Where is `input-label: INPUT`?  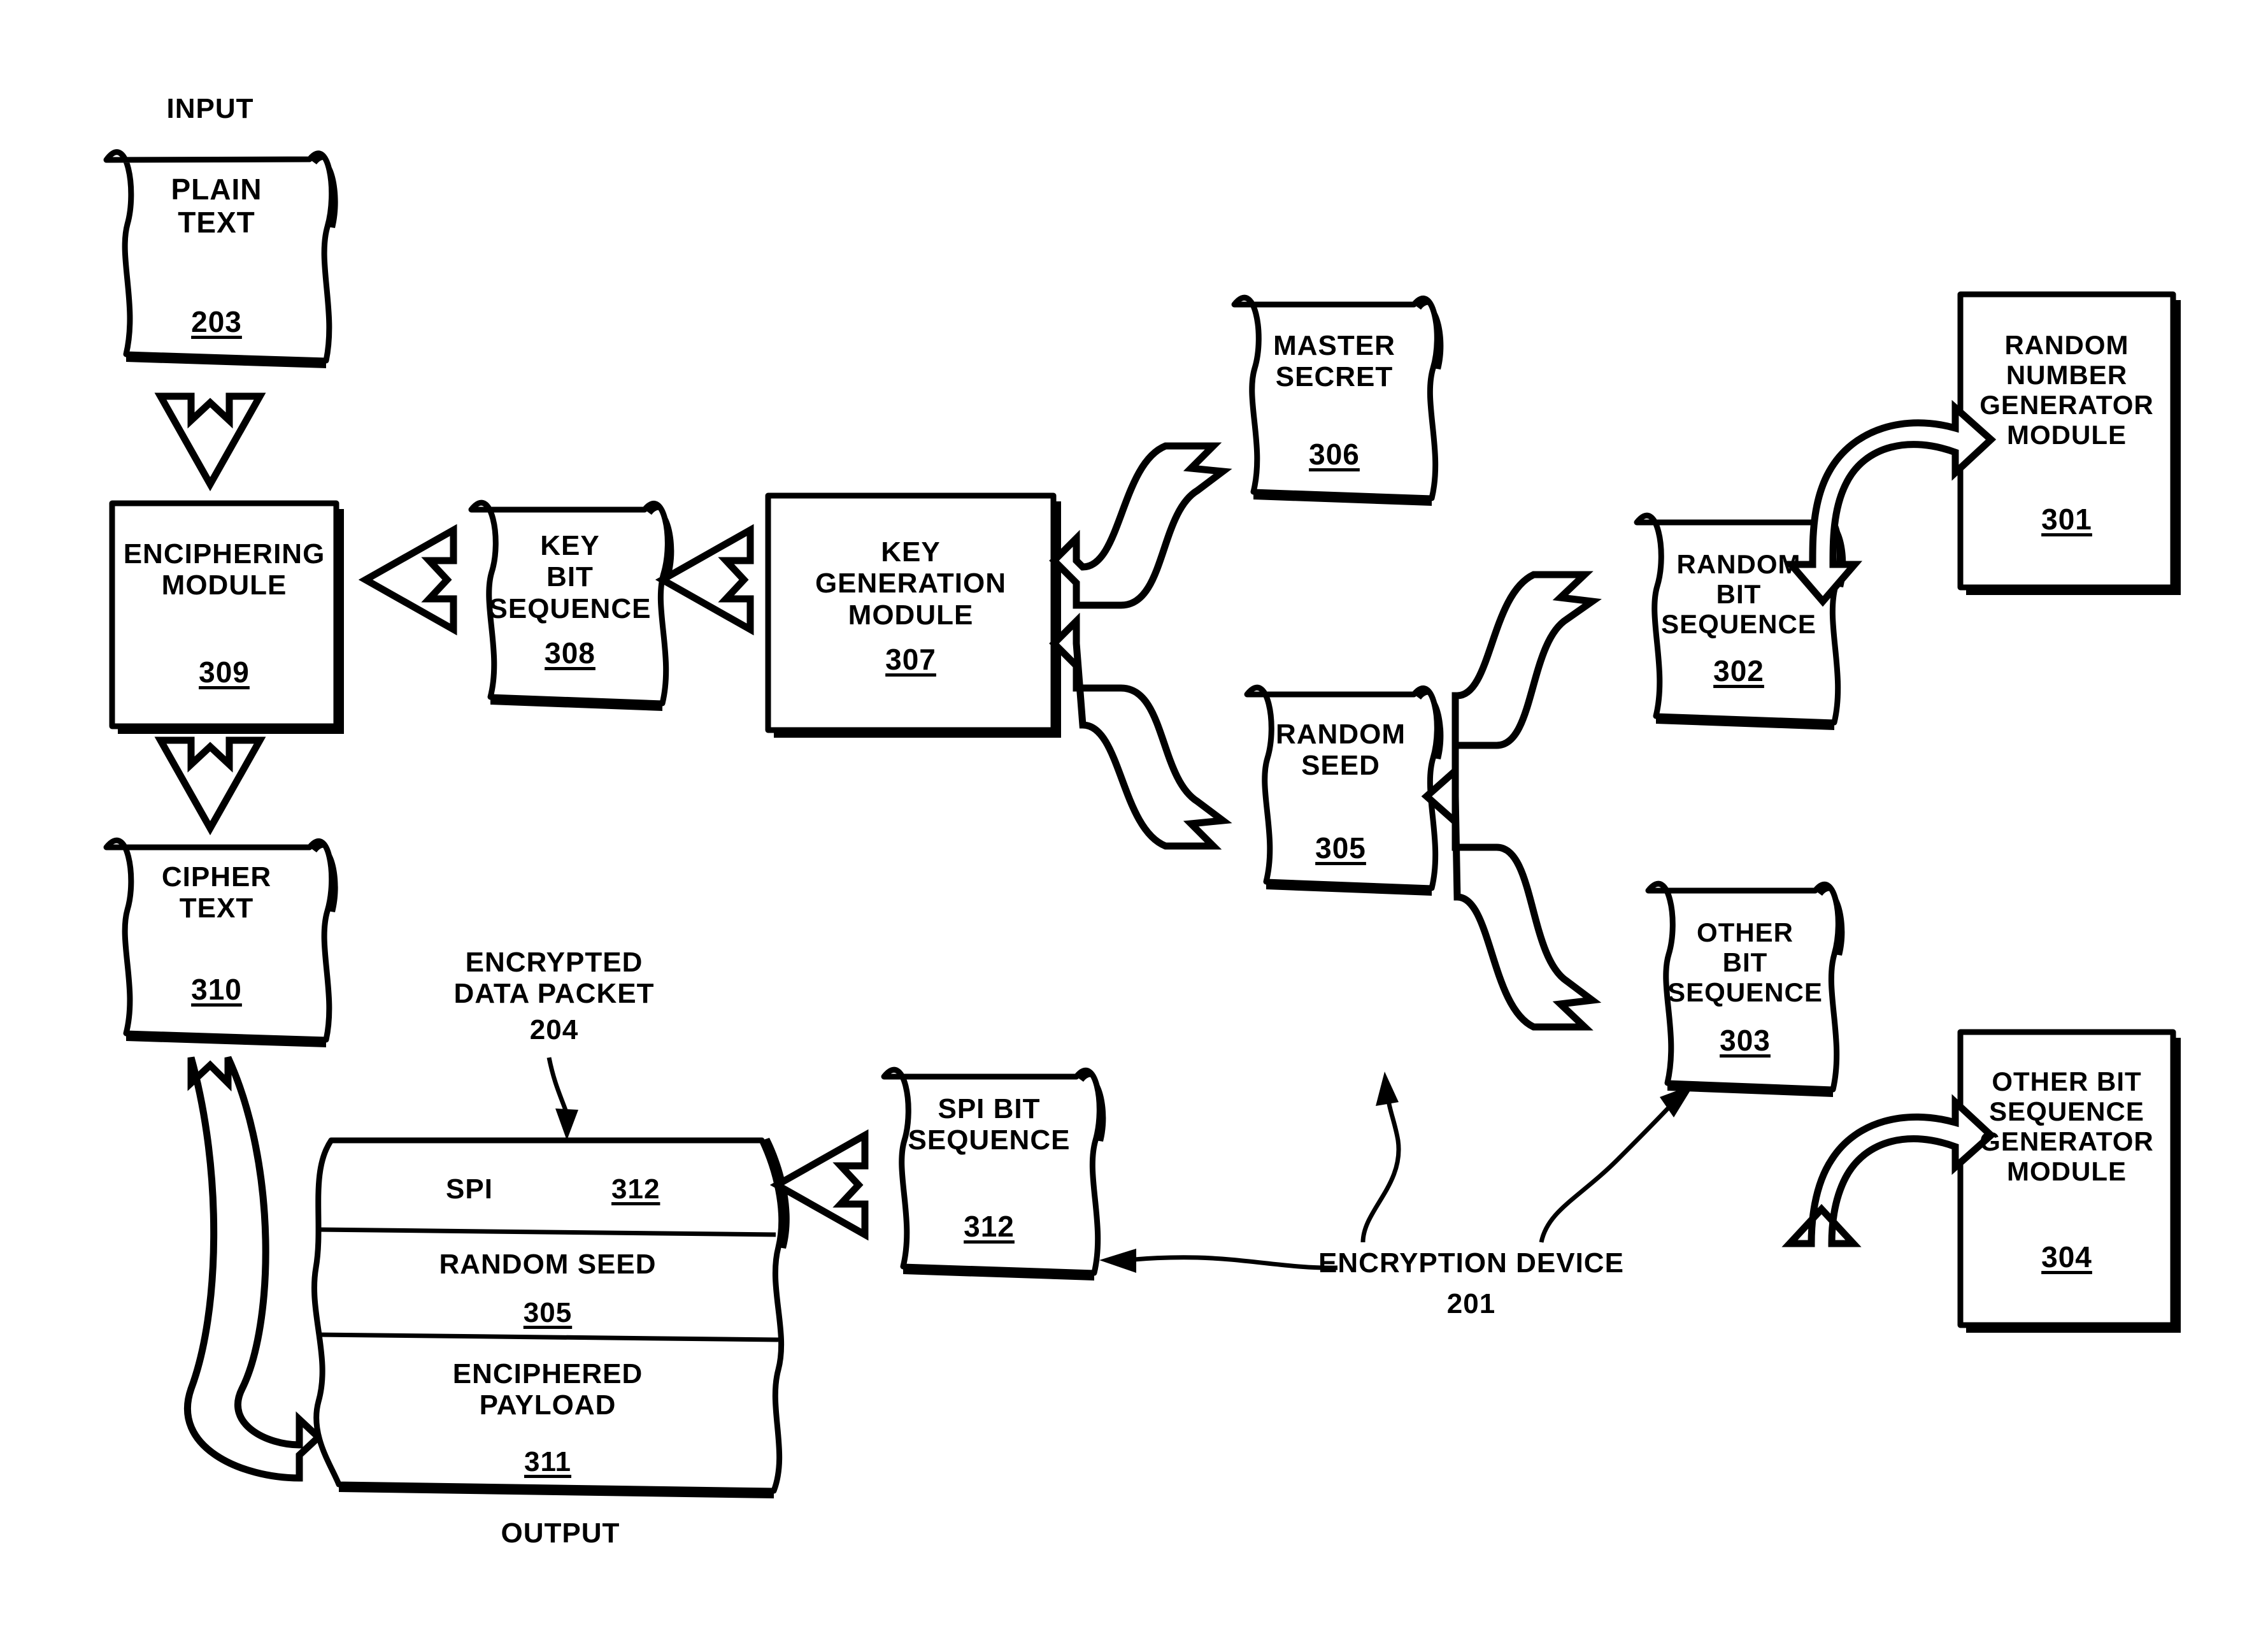
input-label: INPUT is located at coordinates (210, 109).